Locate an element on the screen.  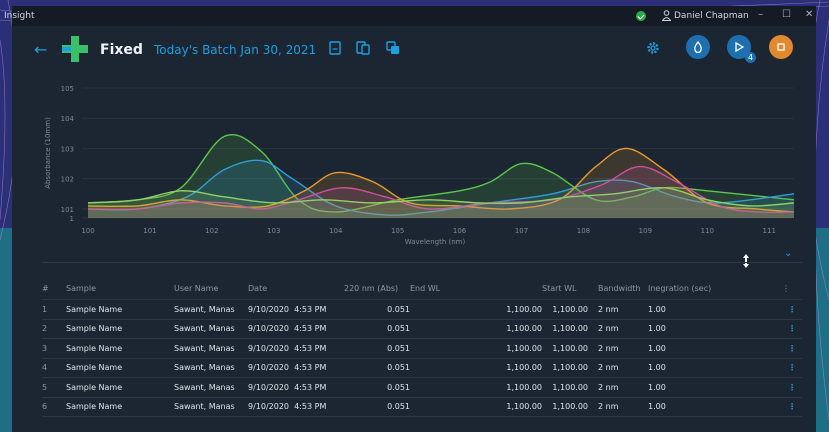
col-integration-header: Inegration (sec) is located at coordinates (712, 288).